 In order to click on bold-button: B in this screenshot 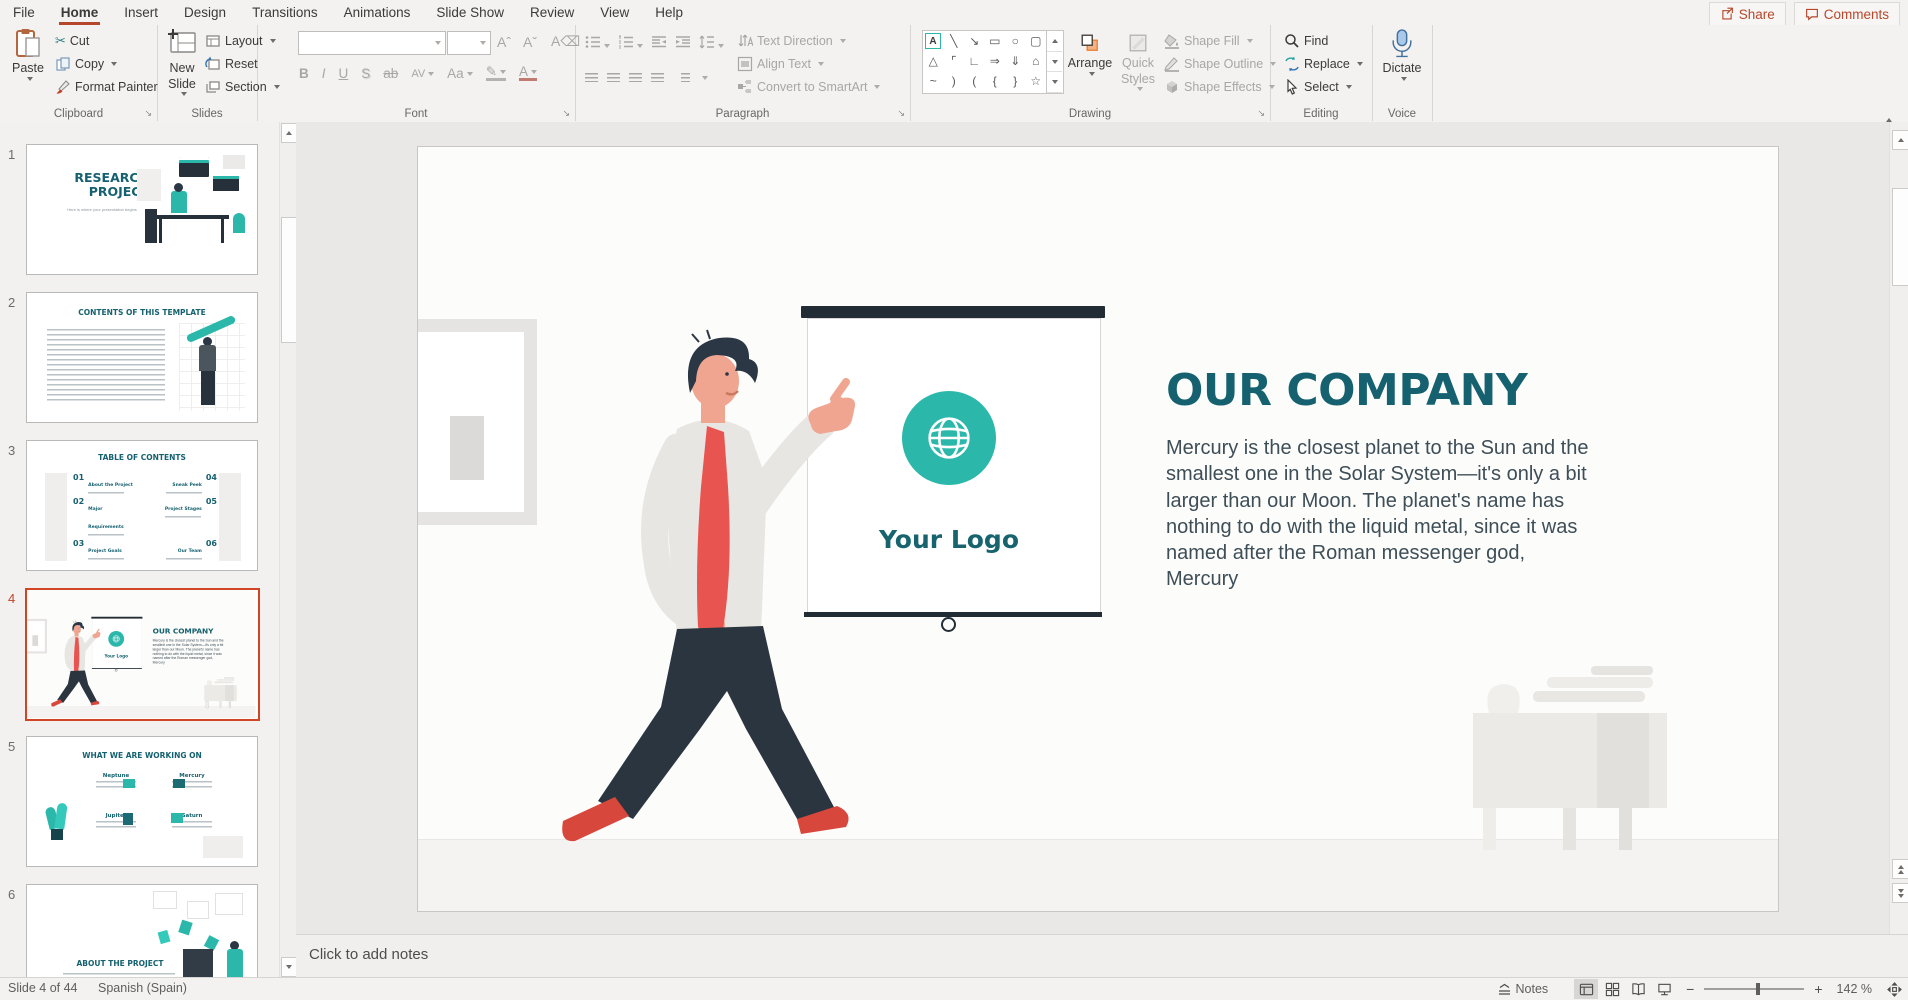, I will do `click(304, 73)`.